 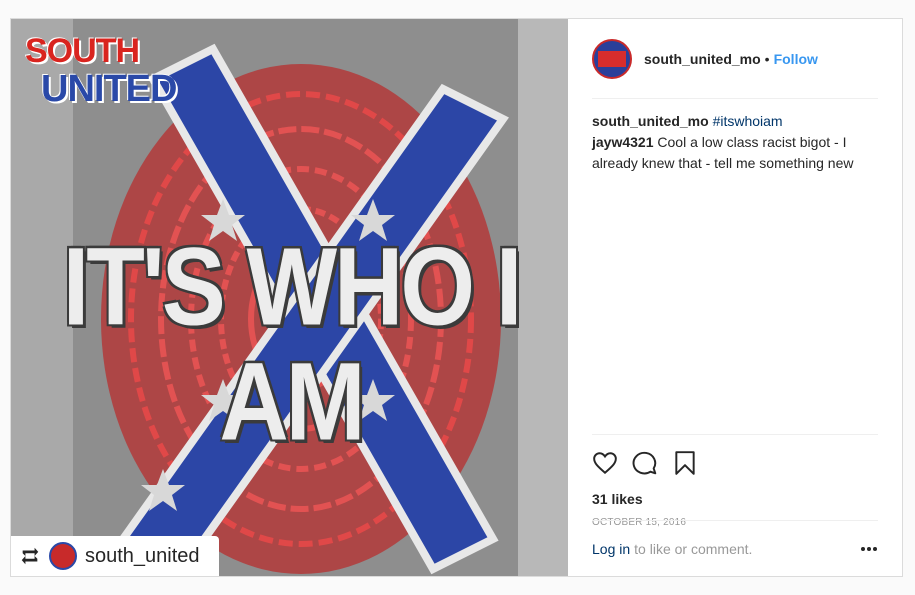 What do you see at coordinates (748, 121) in the screenshot?
I see `comment-hashtag: #itswhoiam` at bounding box center [748, 121].